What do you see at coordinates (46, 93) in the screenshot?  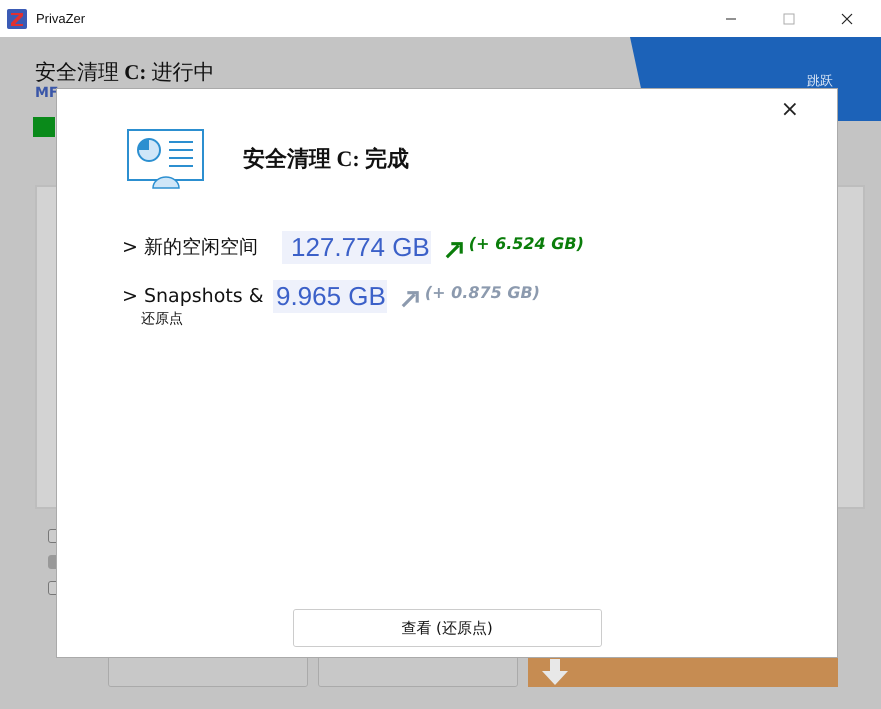 I see `scan-subtitle: MF` at bounding box center [46, 93].